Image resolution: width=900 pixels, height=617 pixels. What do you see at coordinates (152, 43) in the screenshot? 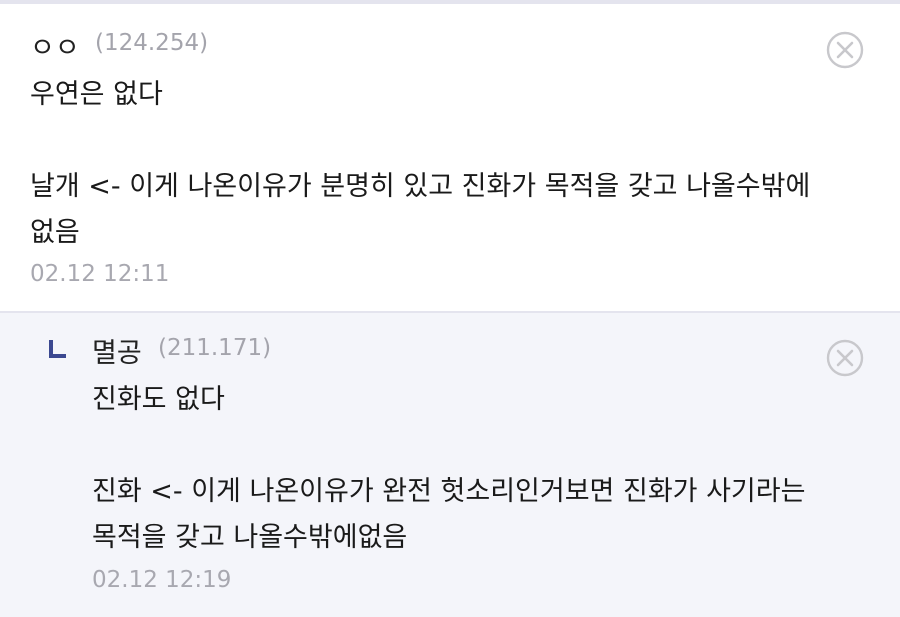
I see `comment-ip: (124.254)` at bounding box center [152, 43].